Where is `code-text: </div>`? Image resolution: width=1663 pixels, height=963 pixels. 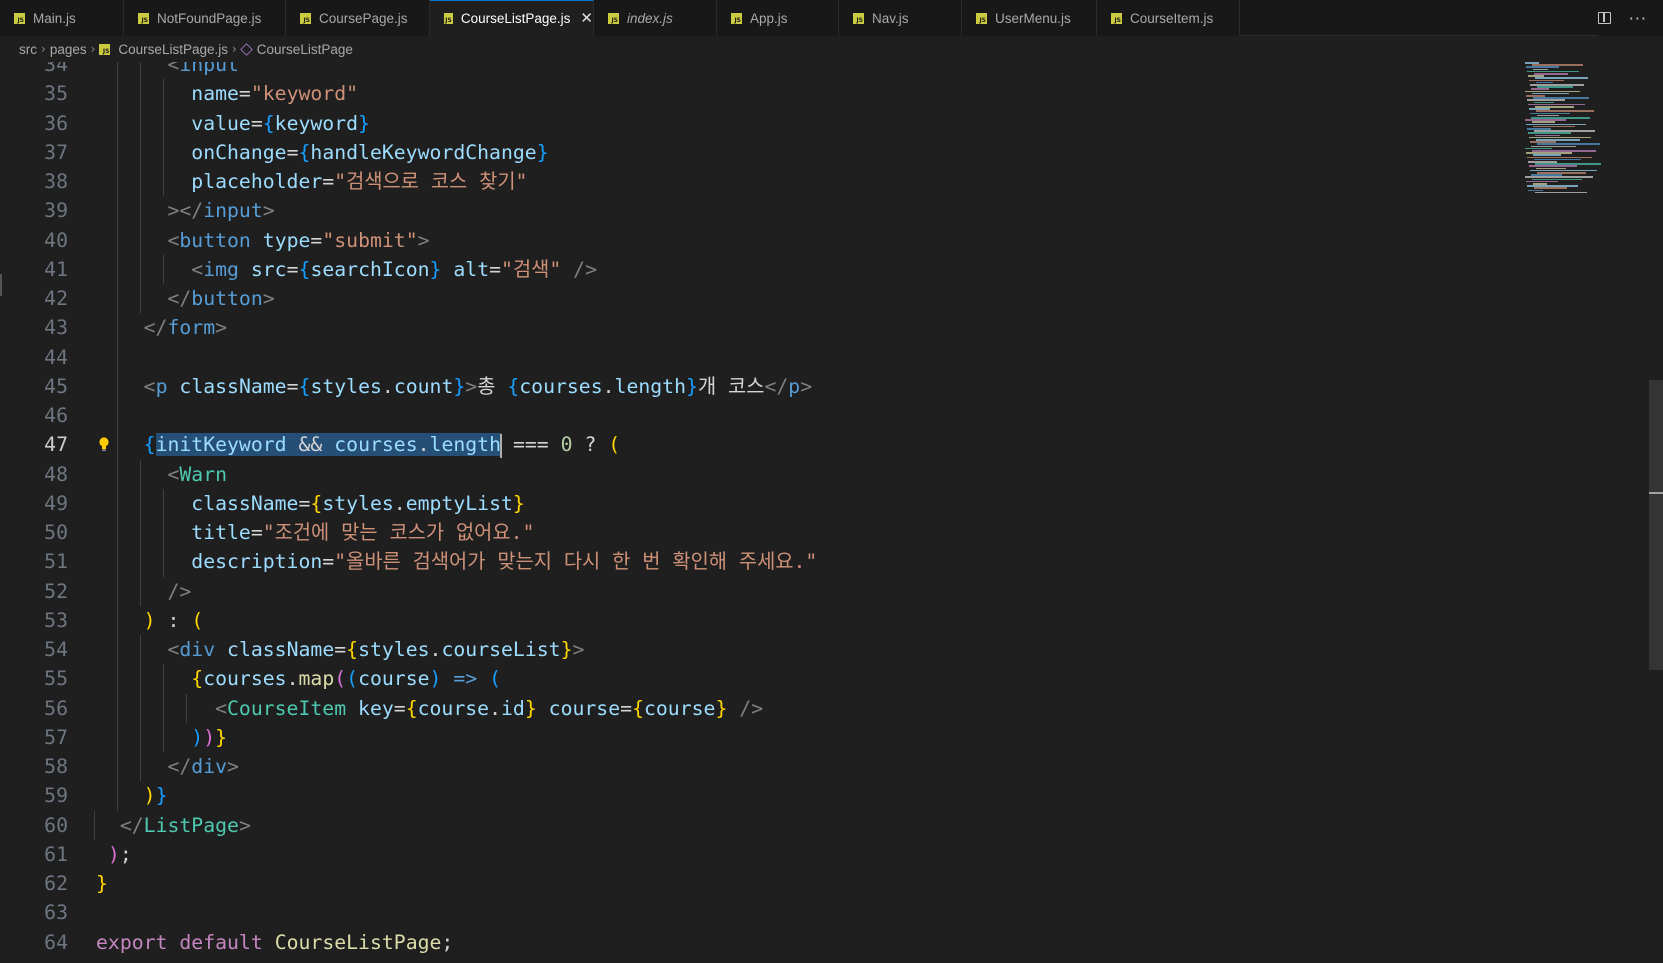 code-text: </div> is located at coordinates (167, 766).